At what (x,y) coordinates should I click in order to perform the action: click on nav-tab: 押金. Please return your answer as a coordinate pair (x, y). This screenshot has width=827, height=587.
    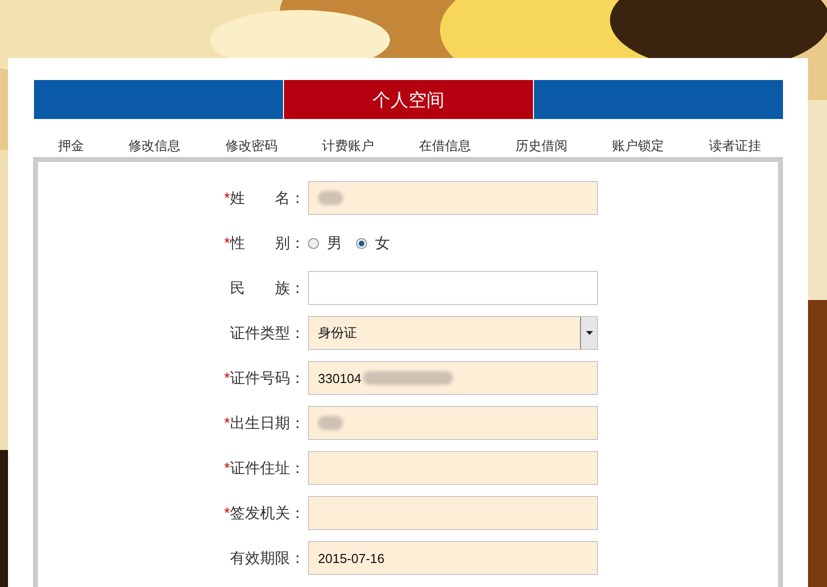
    Looking at the image, I should click on (71, 147).